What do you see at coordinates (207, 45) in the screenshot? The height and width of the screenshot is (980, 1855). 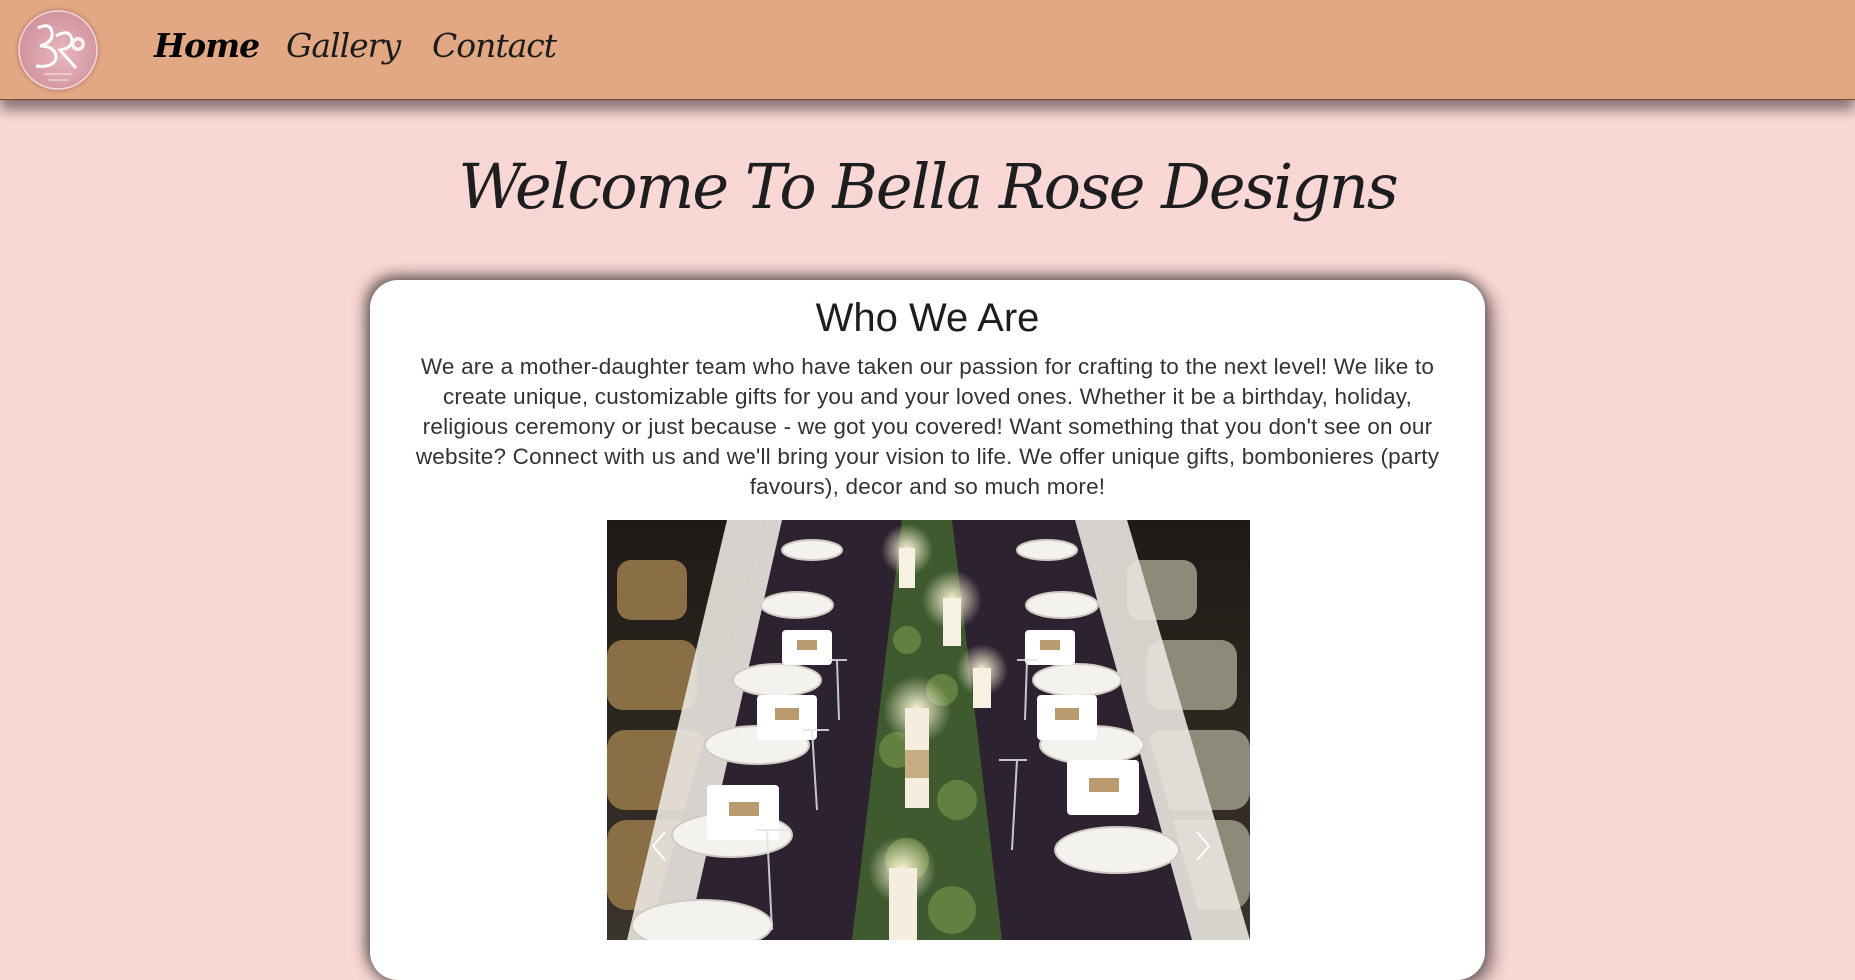 I see `nav-link-home: Home` at bounding box center [207, 45].